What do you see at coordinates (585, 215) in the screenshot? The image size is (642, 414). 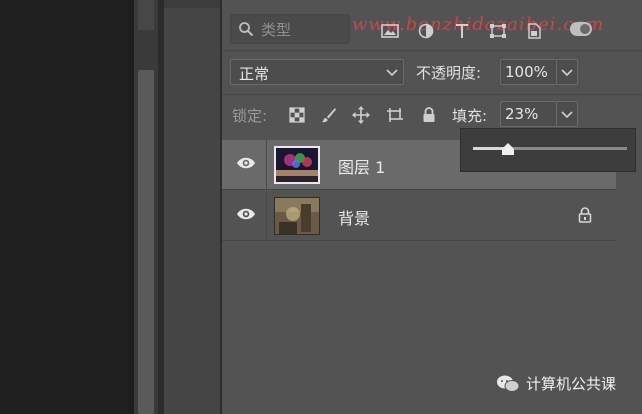 I see `lock-icon` at bounding box center [585, 215].